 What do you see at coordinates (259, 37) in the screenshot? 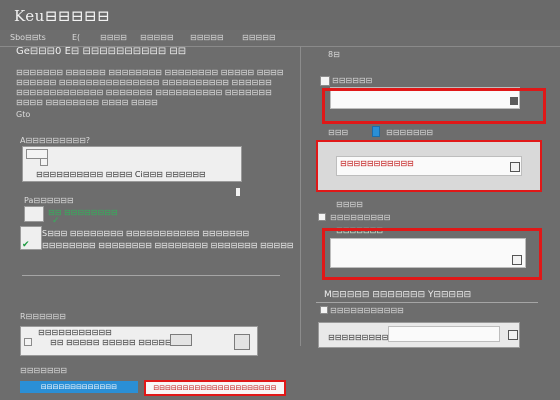
I see `tab-6: ⊟⊟⊟⊟⊟` at bounding box center [259, 37].